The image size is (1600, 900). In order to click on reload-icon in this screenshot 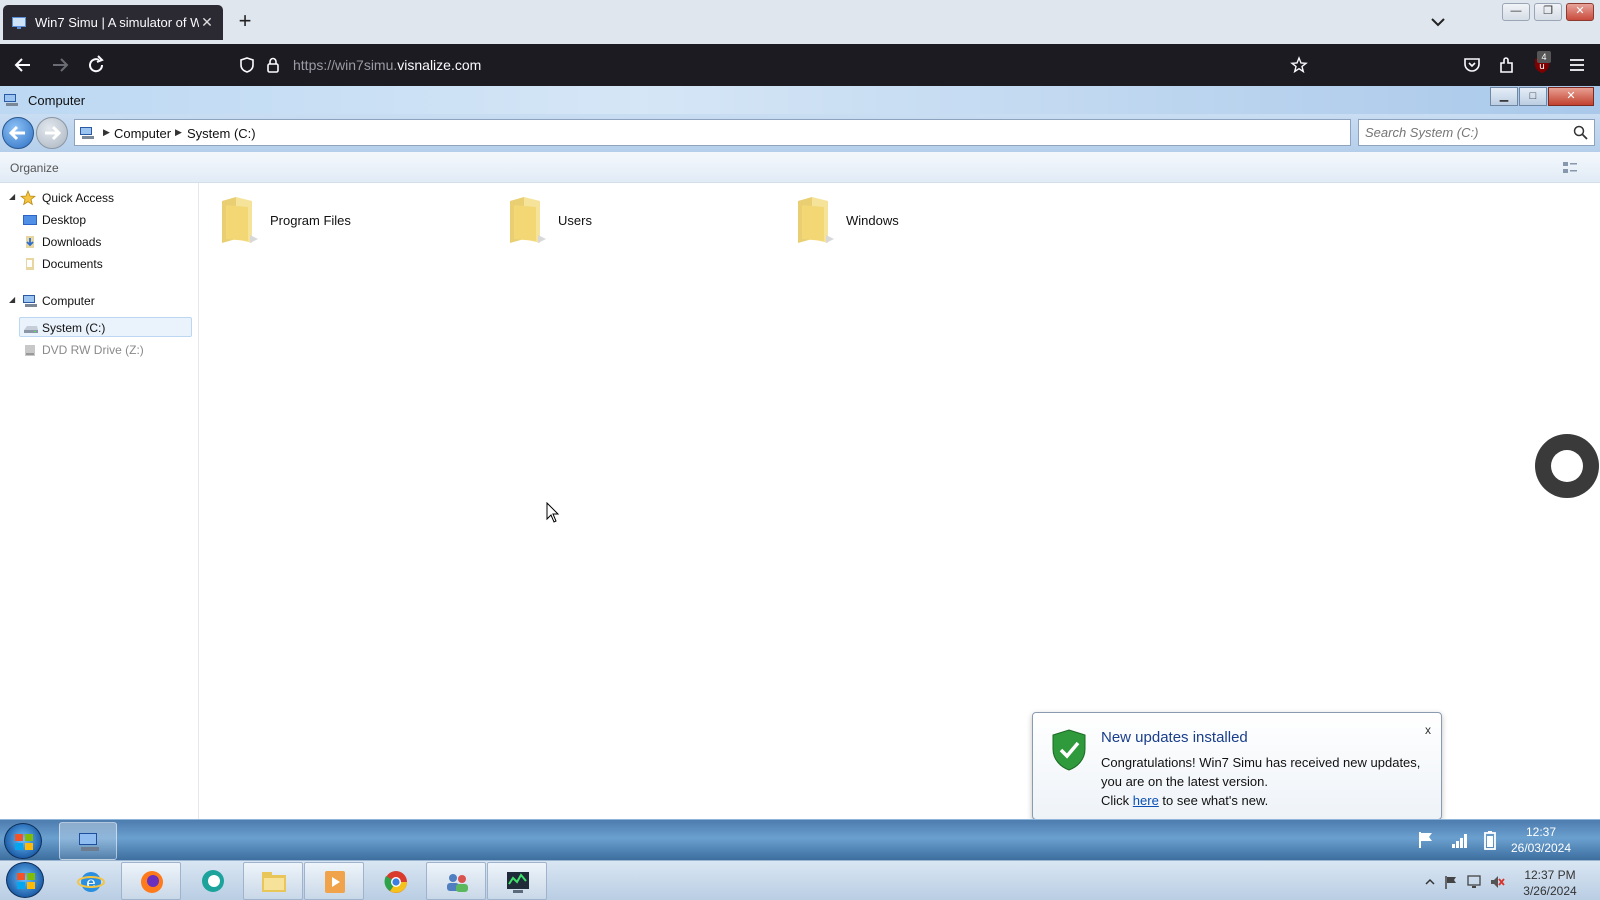, I will do `click(96, 65)`.